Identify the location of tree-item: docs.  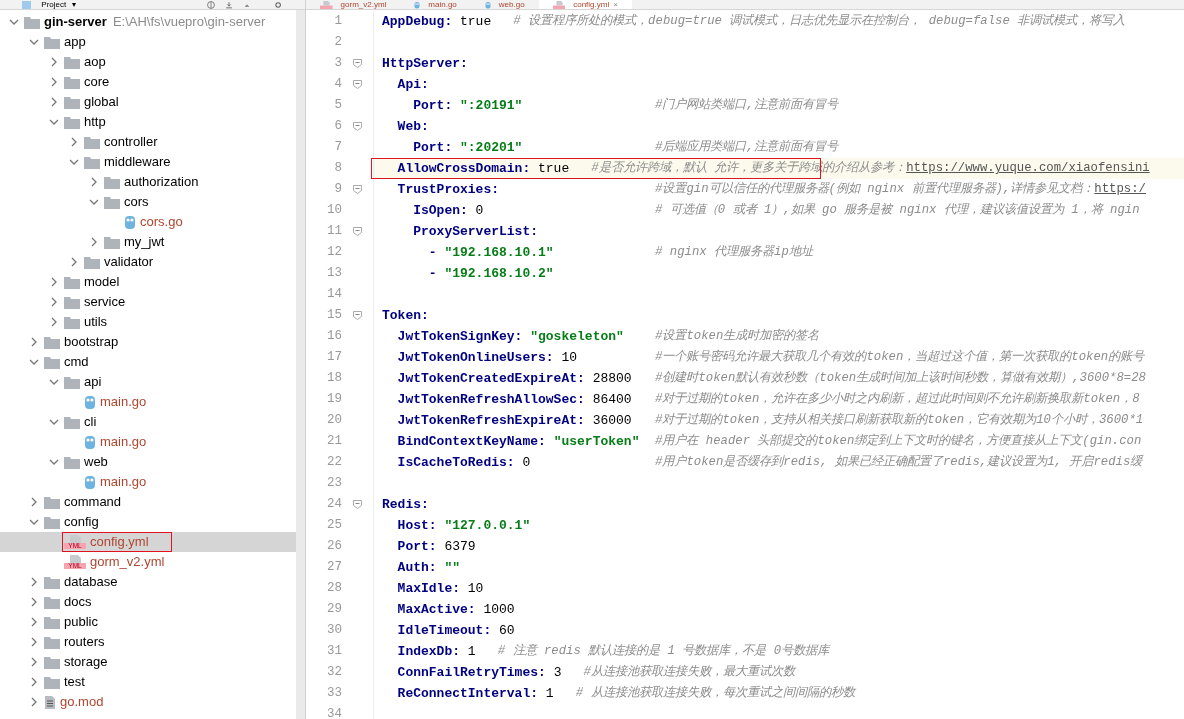
(148, 602).